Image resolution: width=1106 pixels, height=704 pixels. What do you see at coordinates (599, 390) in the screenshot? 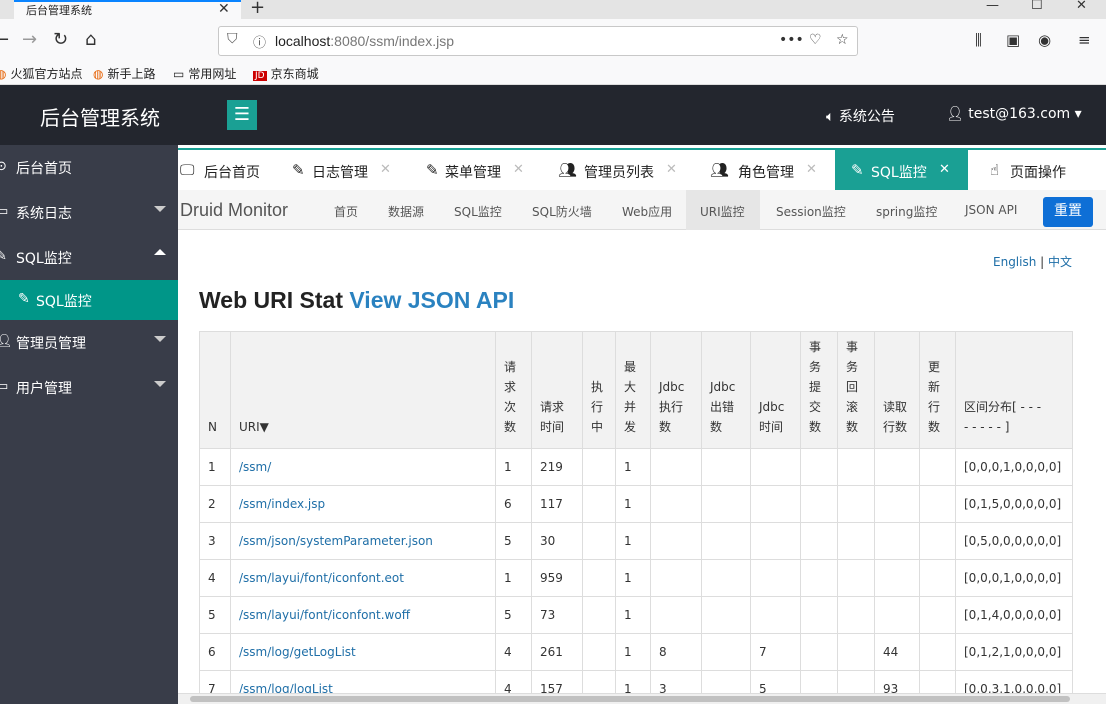
I see `col-header-running: 执行中` at bounding box center [599, 390].